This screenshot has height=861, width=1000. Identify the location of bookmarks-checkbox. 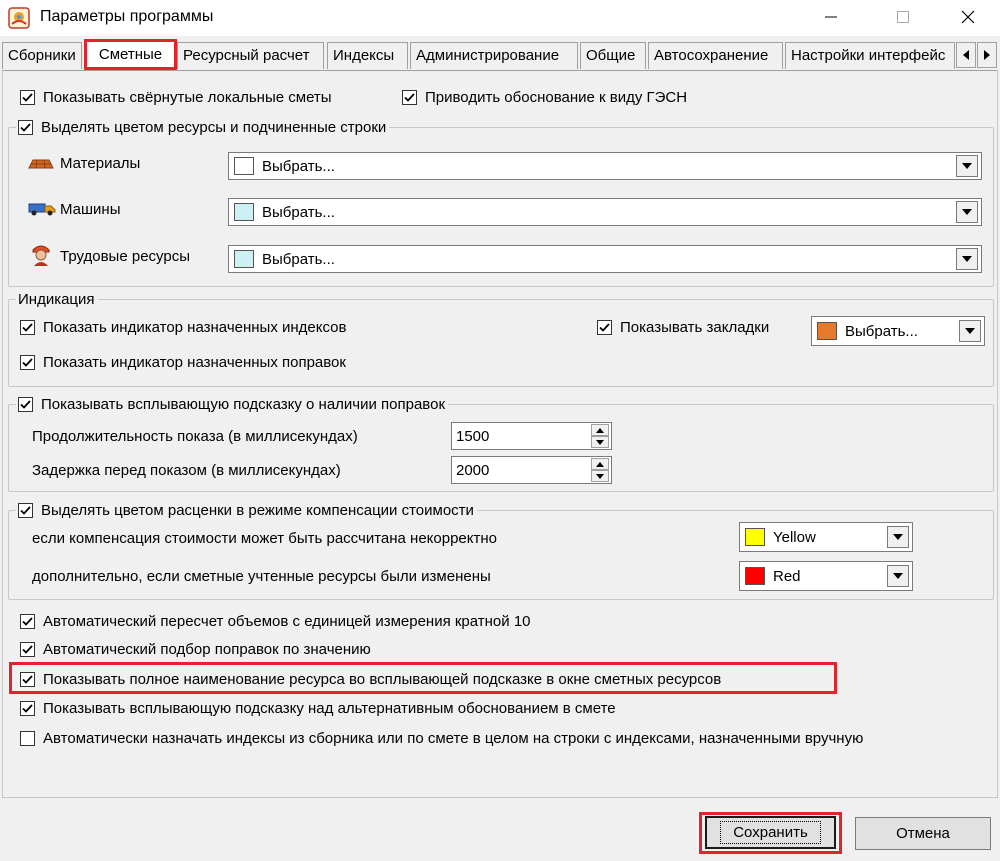
(604, 327).